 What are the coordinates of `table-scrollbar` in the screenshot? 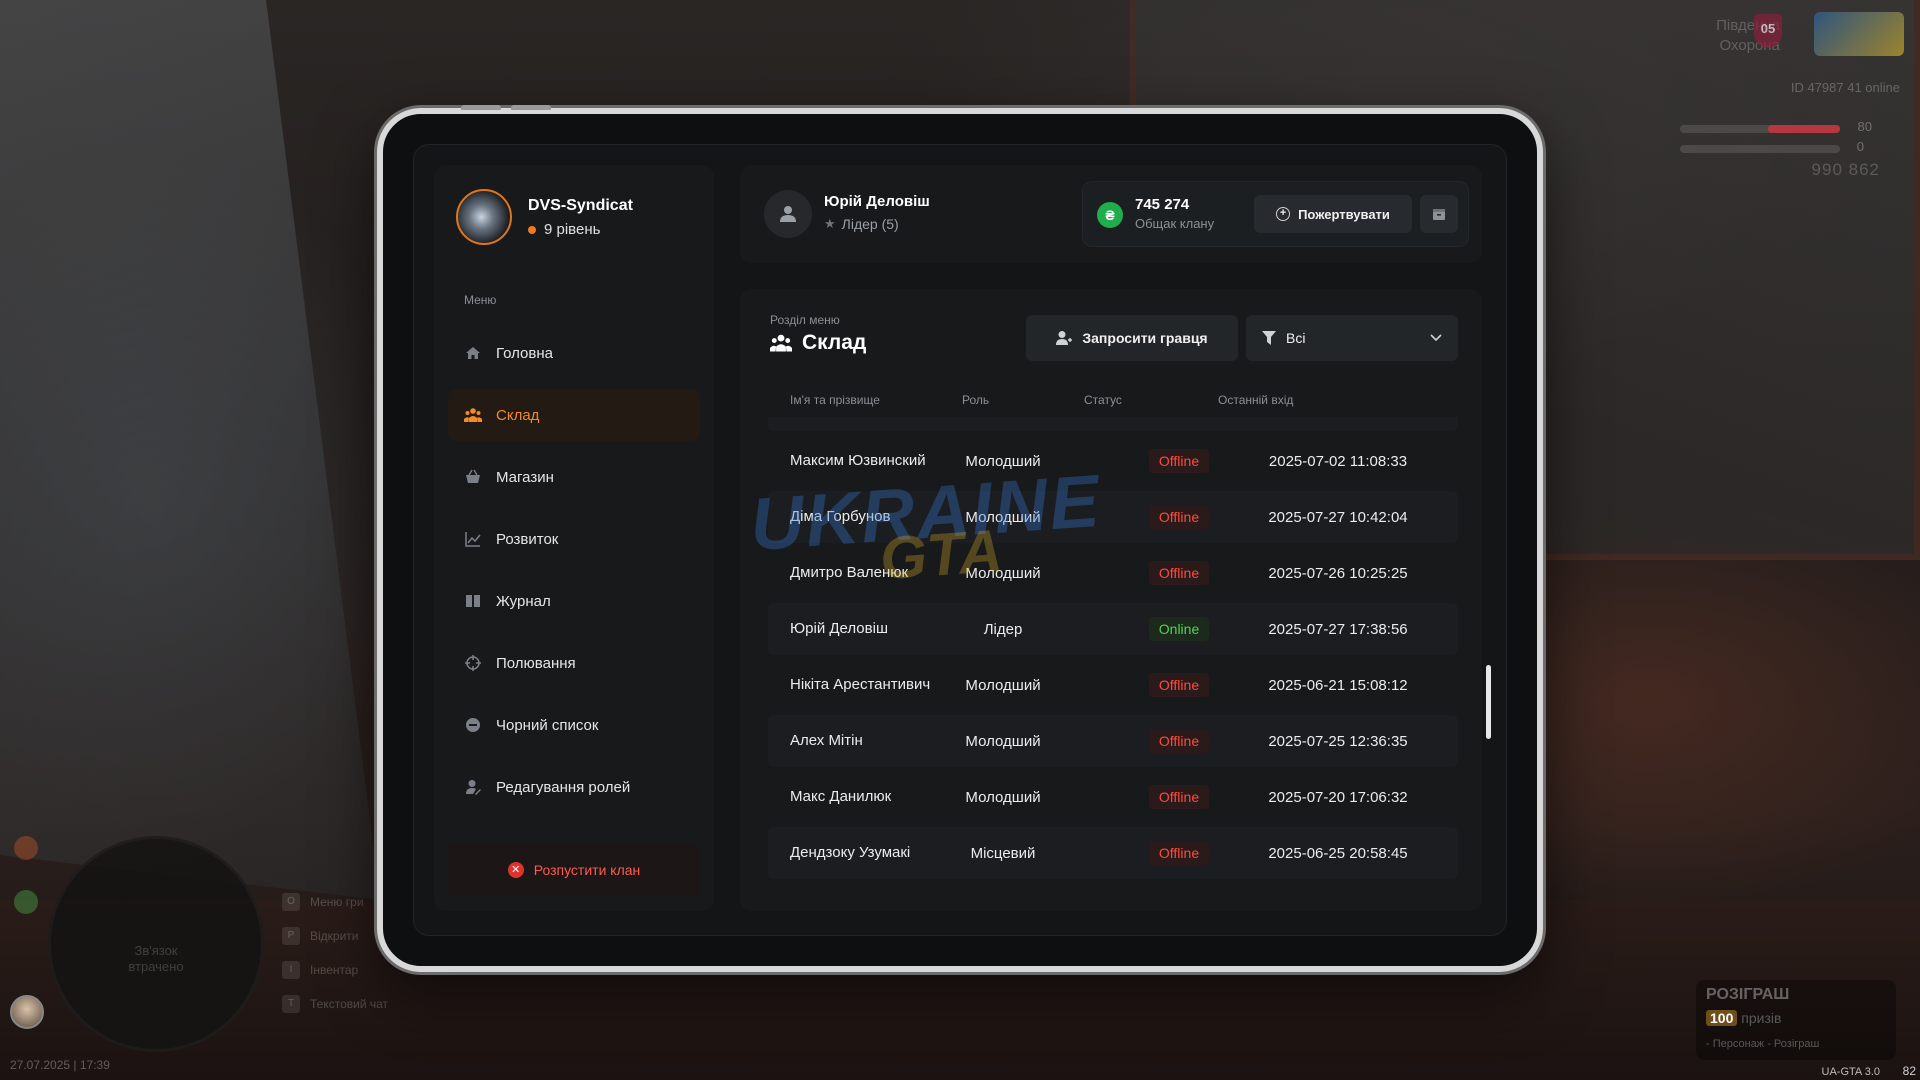 It's located at (1488, 702).